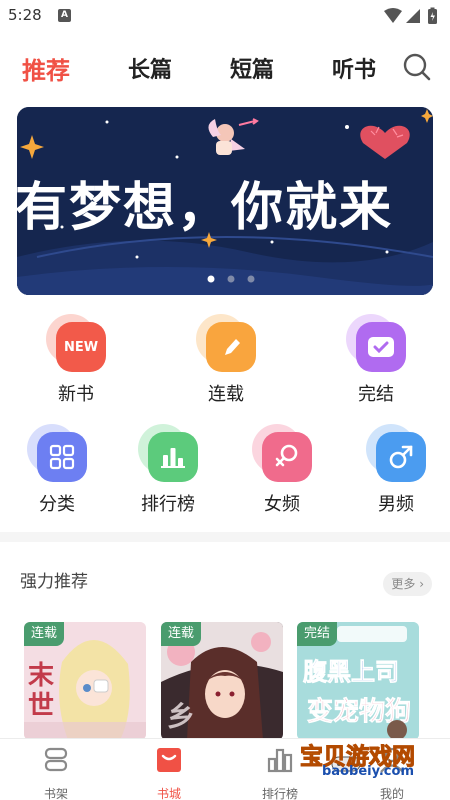  Describe the element at coordinates (279, 793) in the screenshot. I see `nav-label-ranking: 排行榜` at that location.